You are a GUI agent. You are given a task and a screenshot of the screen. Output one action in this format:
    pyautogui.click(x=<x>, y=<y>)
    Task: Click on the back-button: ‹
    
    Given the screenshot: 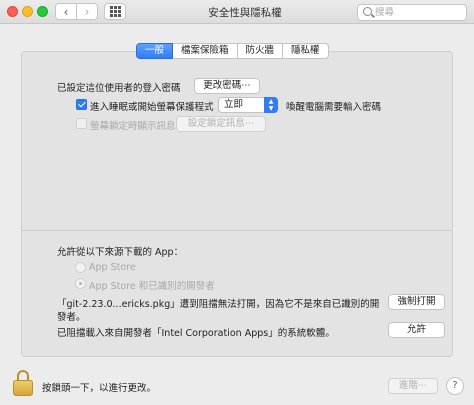 What is the action you would take?
    pyautogui.click(x=66, y=11)
    